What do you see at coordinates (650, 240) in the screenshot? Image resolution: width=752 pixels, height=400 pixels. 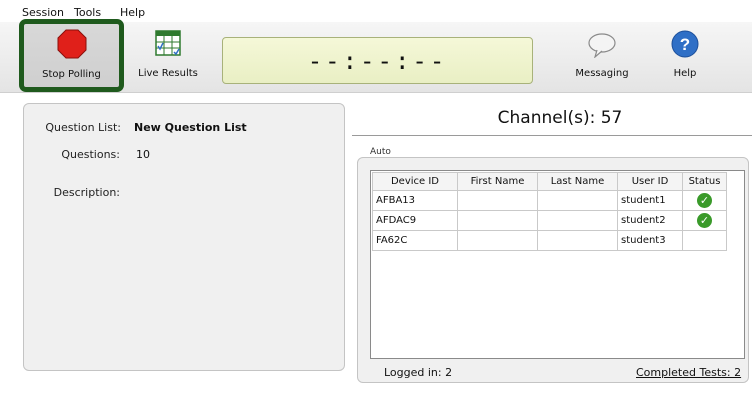 I see `cell-user-id: student3` at bounding box center [650, 240].